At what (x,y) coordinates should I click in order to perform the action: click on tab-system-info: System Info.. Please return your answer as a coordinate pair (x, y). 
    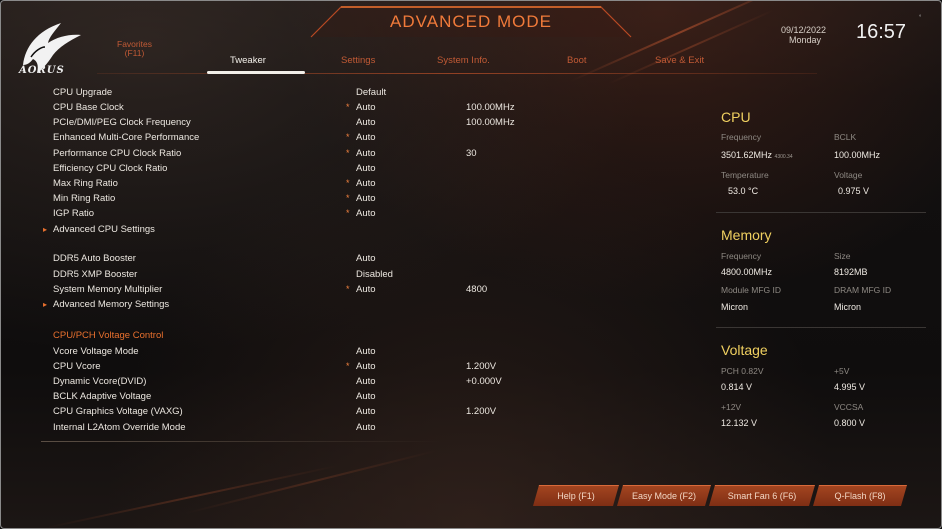
    Looking at the image, I should click on (463, 60).